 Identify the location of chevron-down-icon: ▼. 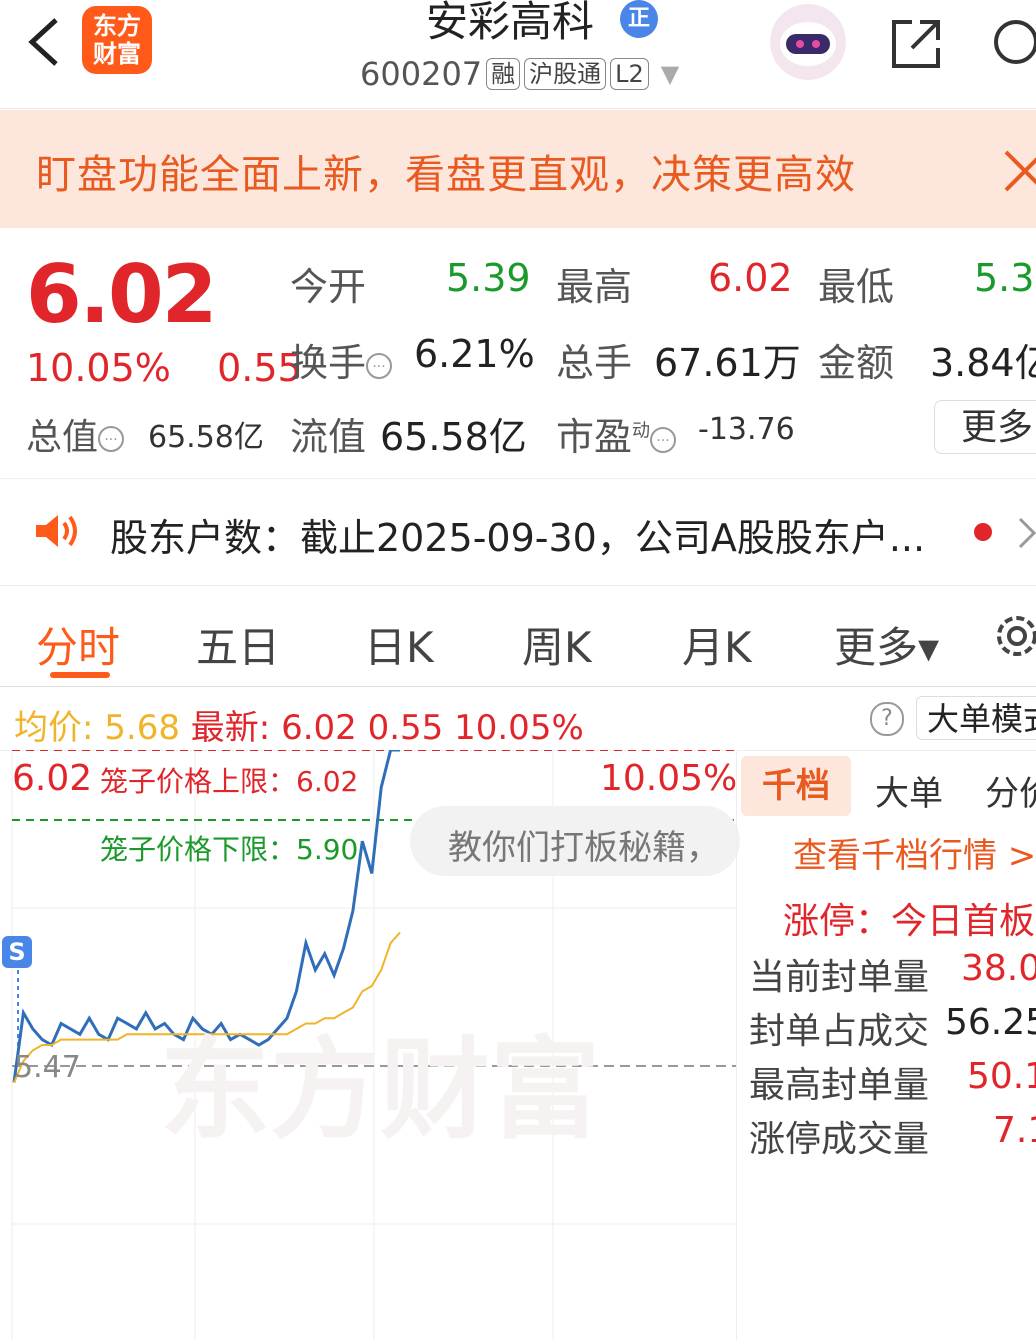
(670, 74).